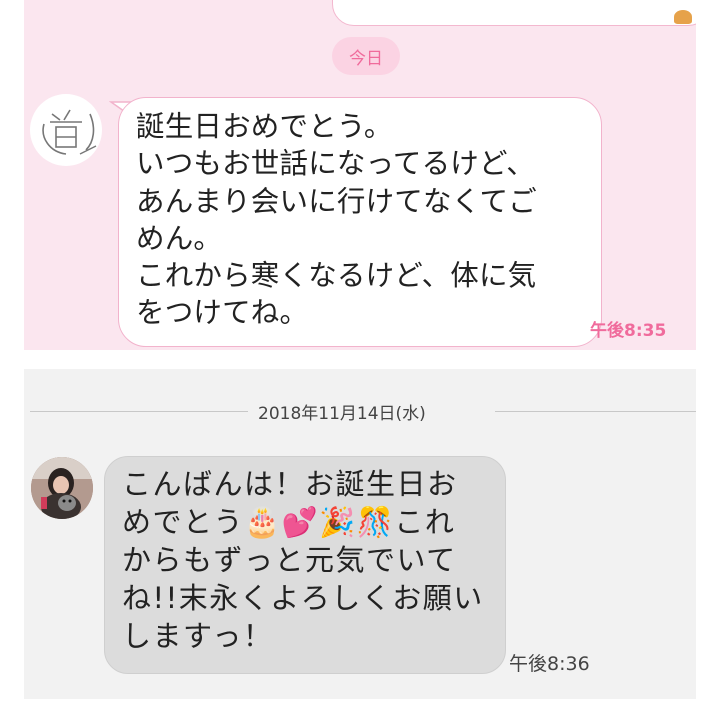 The width and height of the screenshot is (720, 720). I want to click on day-separator-chip: 今日, so click(366, 56).